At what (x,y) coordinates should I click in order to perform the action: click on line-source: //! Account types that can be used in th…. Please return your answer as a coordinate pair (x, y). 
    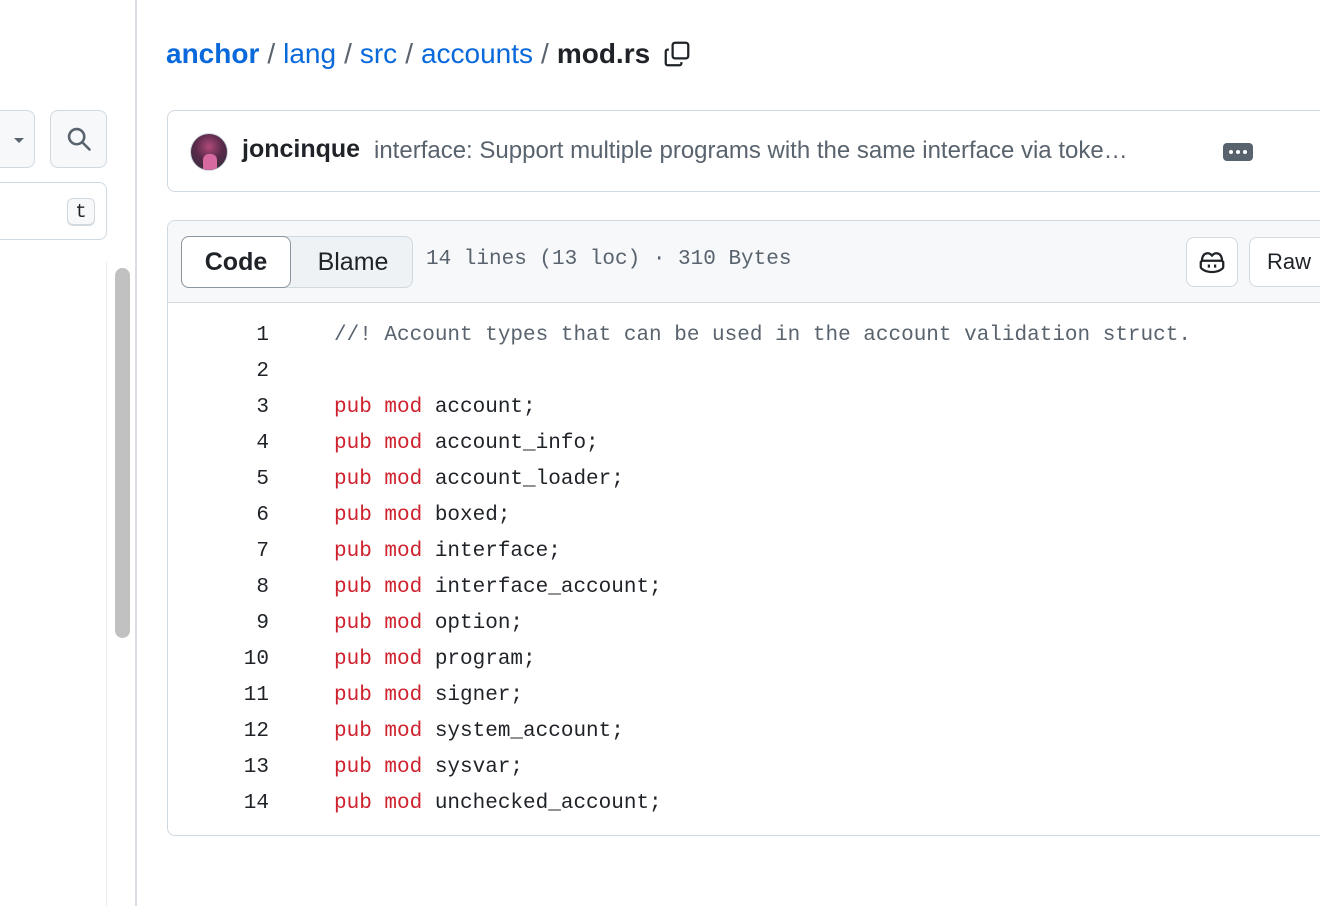
    Looking at the image, I should click on (762, 336).